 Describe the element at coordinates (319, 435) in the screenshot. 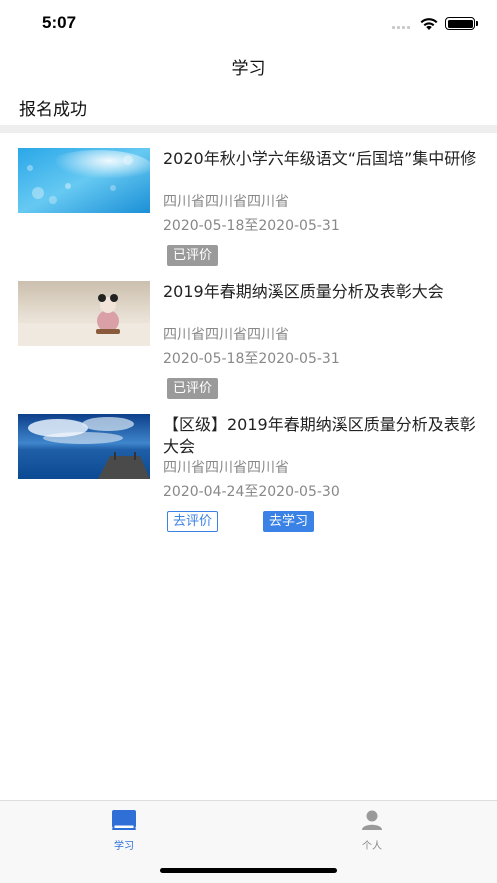

I see `course-title: 【区级】2019年春期纳溪区质量分析及表彰大会` at that location.